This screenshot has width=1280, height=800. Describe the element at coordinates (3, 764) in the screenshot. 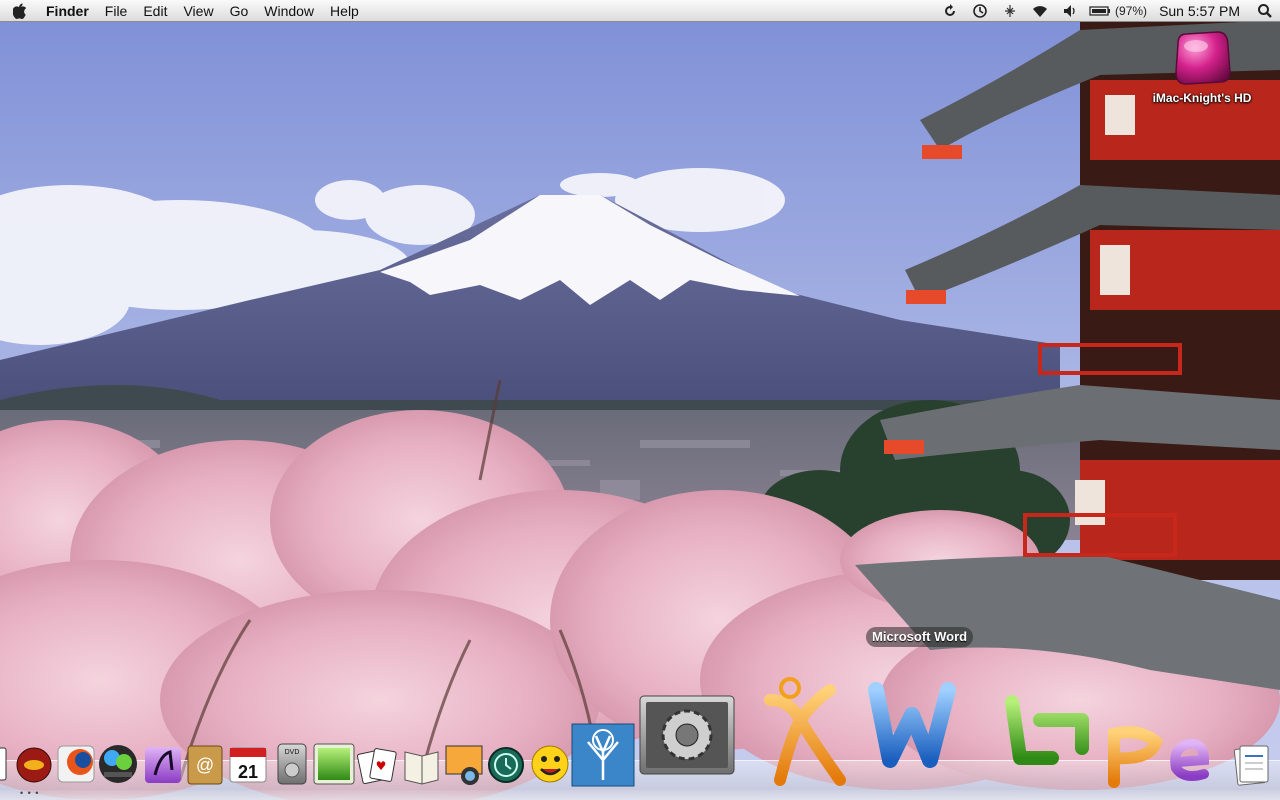

I see `finder-icon` at that location.